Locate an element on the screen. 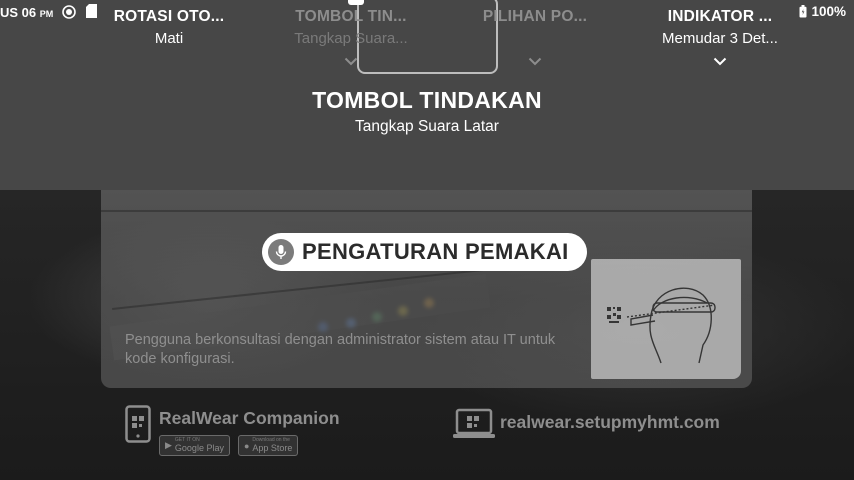 This screenshot has height=480, width=854. focus-notch is located at coordinates (356, 2).